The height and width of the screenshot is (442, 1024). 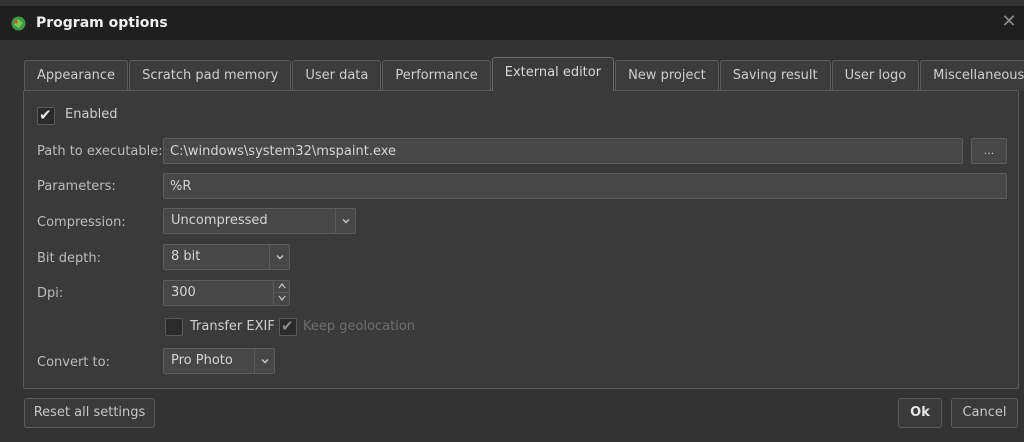 I want to click on enabled-label: Enabled, so click(x=91, y=114).